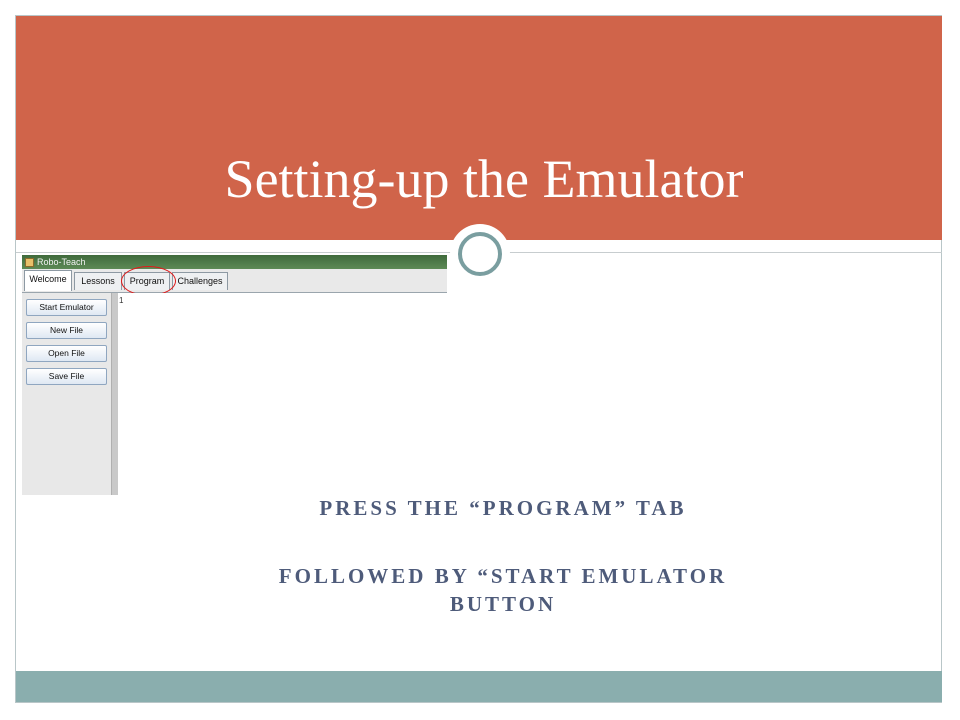 This screenshot has width=960, height=720. I want to click on code-editor, so click(286, 394).